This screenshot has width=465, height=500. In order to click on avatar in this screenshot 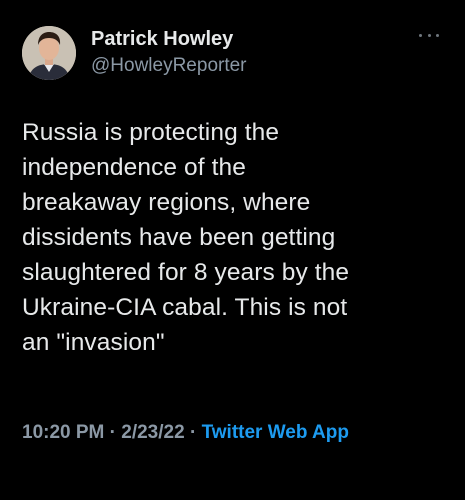, I will do `click(49, 53)`.